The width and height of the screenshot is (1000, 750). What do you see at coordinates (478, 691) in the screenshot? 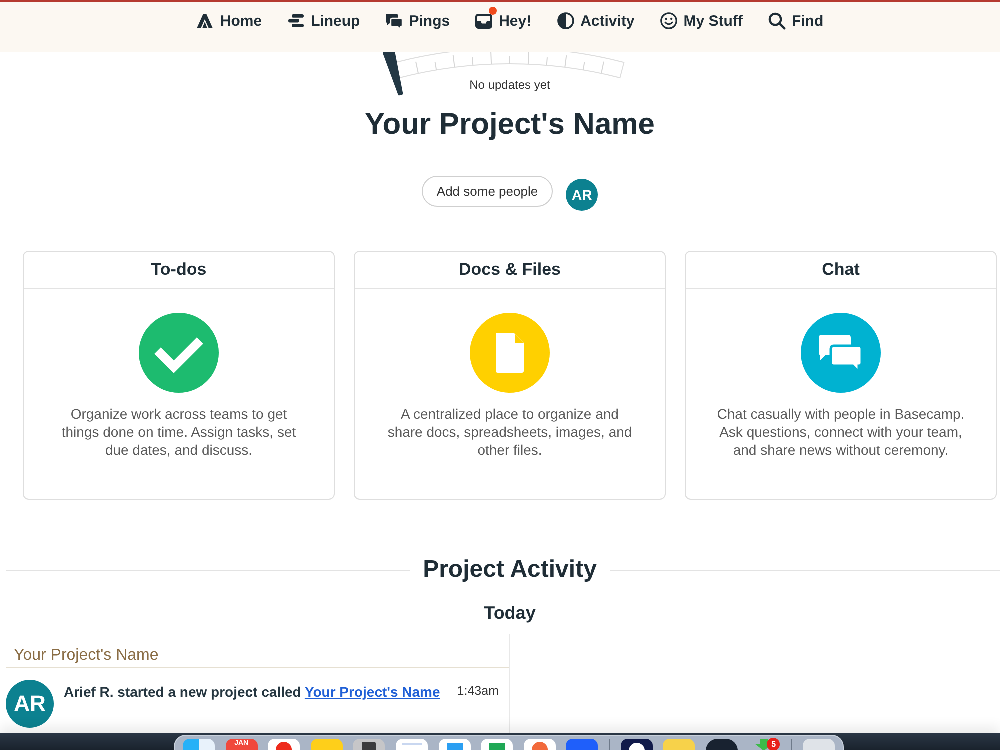
I see `event-time: 1:43am` at bounding box center [478, 691].